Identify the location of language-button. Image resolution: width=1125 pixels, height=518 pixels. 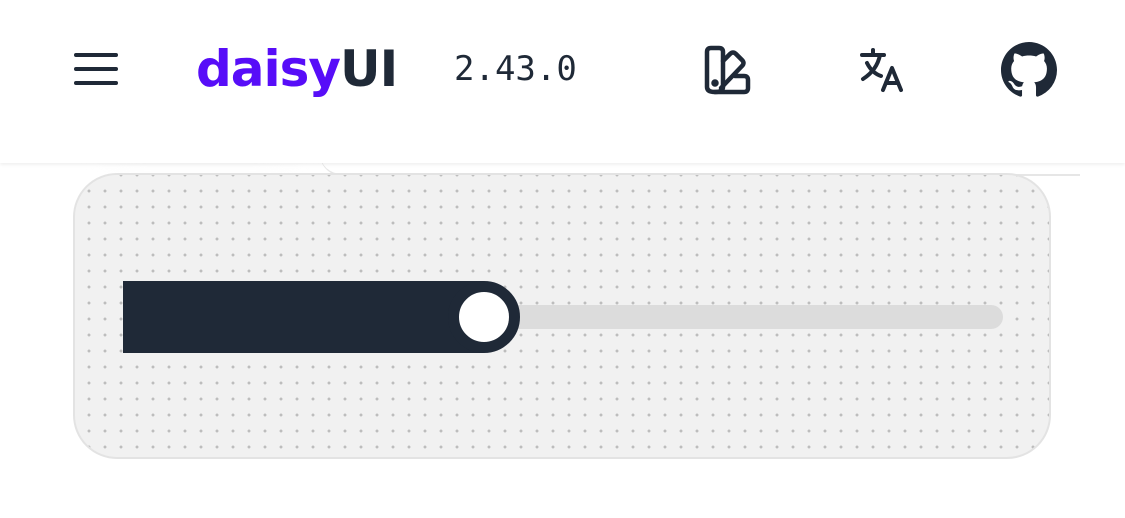
(882, 70).